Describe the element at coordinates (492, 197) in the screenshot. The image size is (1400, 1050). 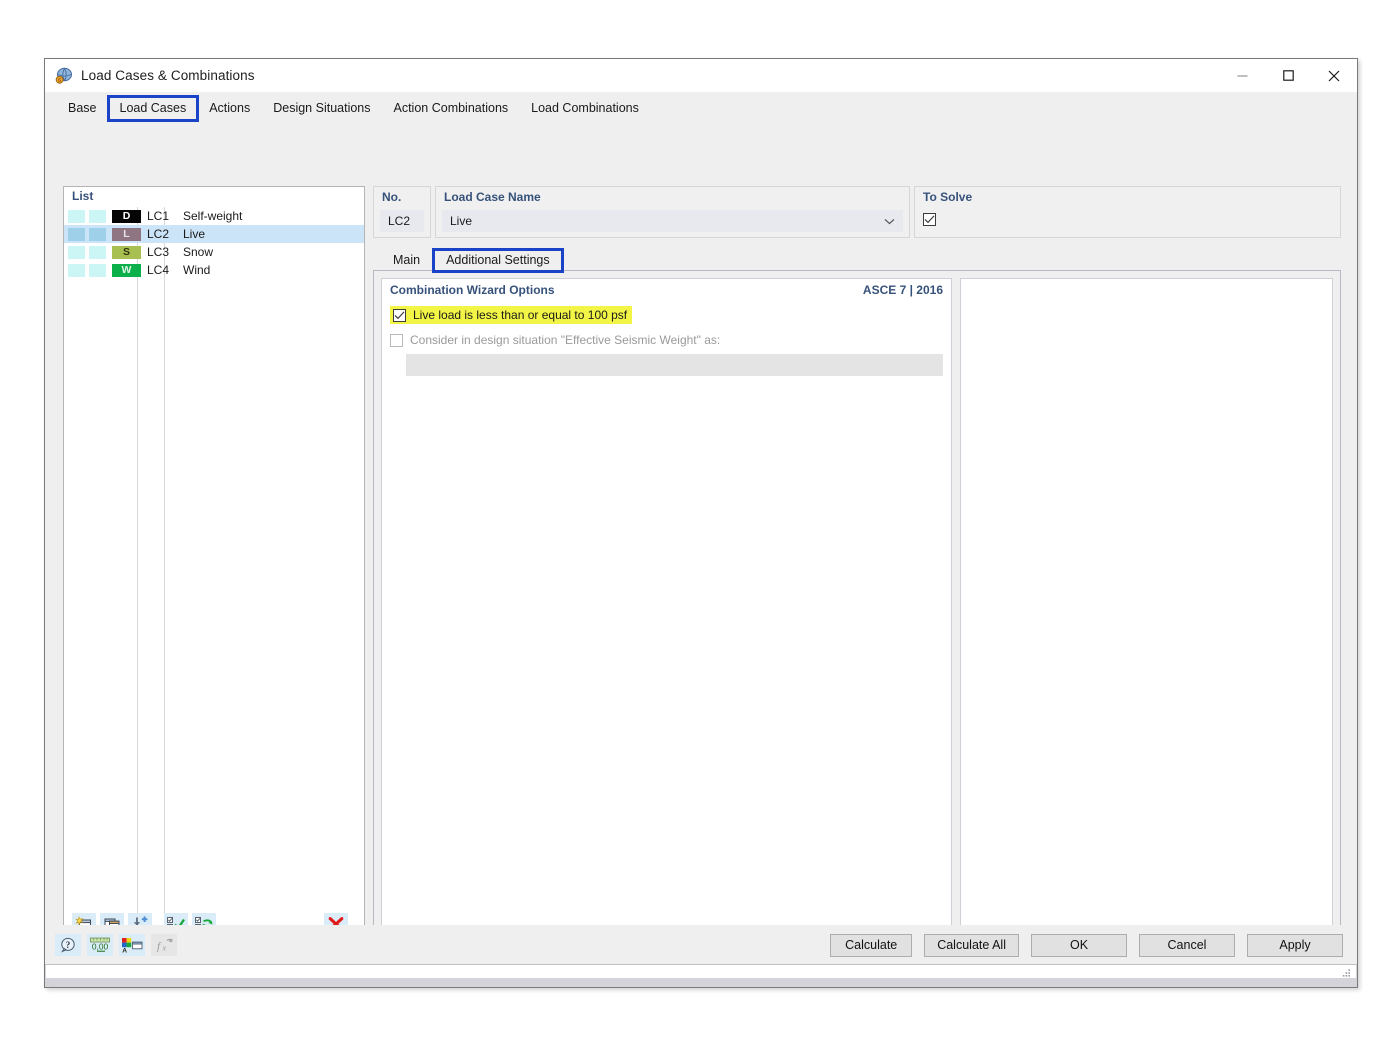
I see `load-case-name-label: Load Case Name` at that location.